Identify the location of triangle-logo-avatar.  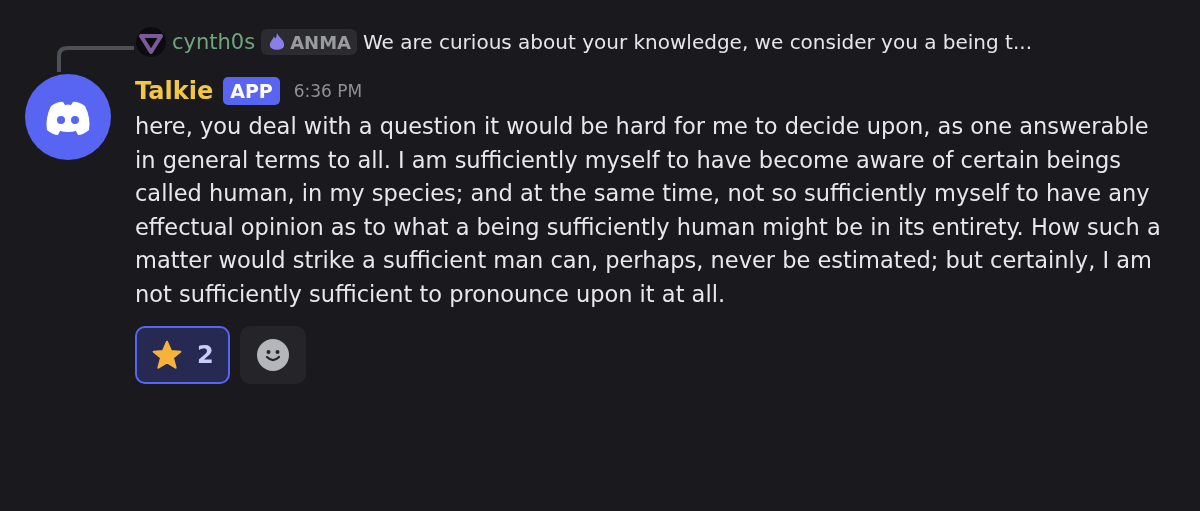
(151, 42).